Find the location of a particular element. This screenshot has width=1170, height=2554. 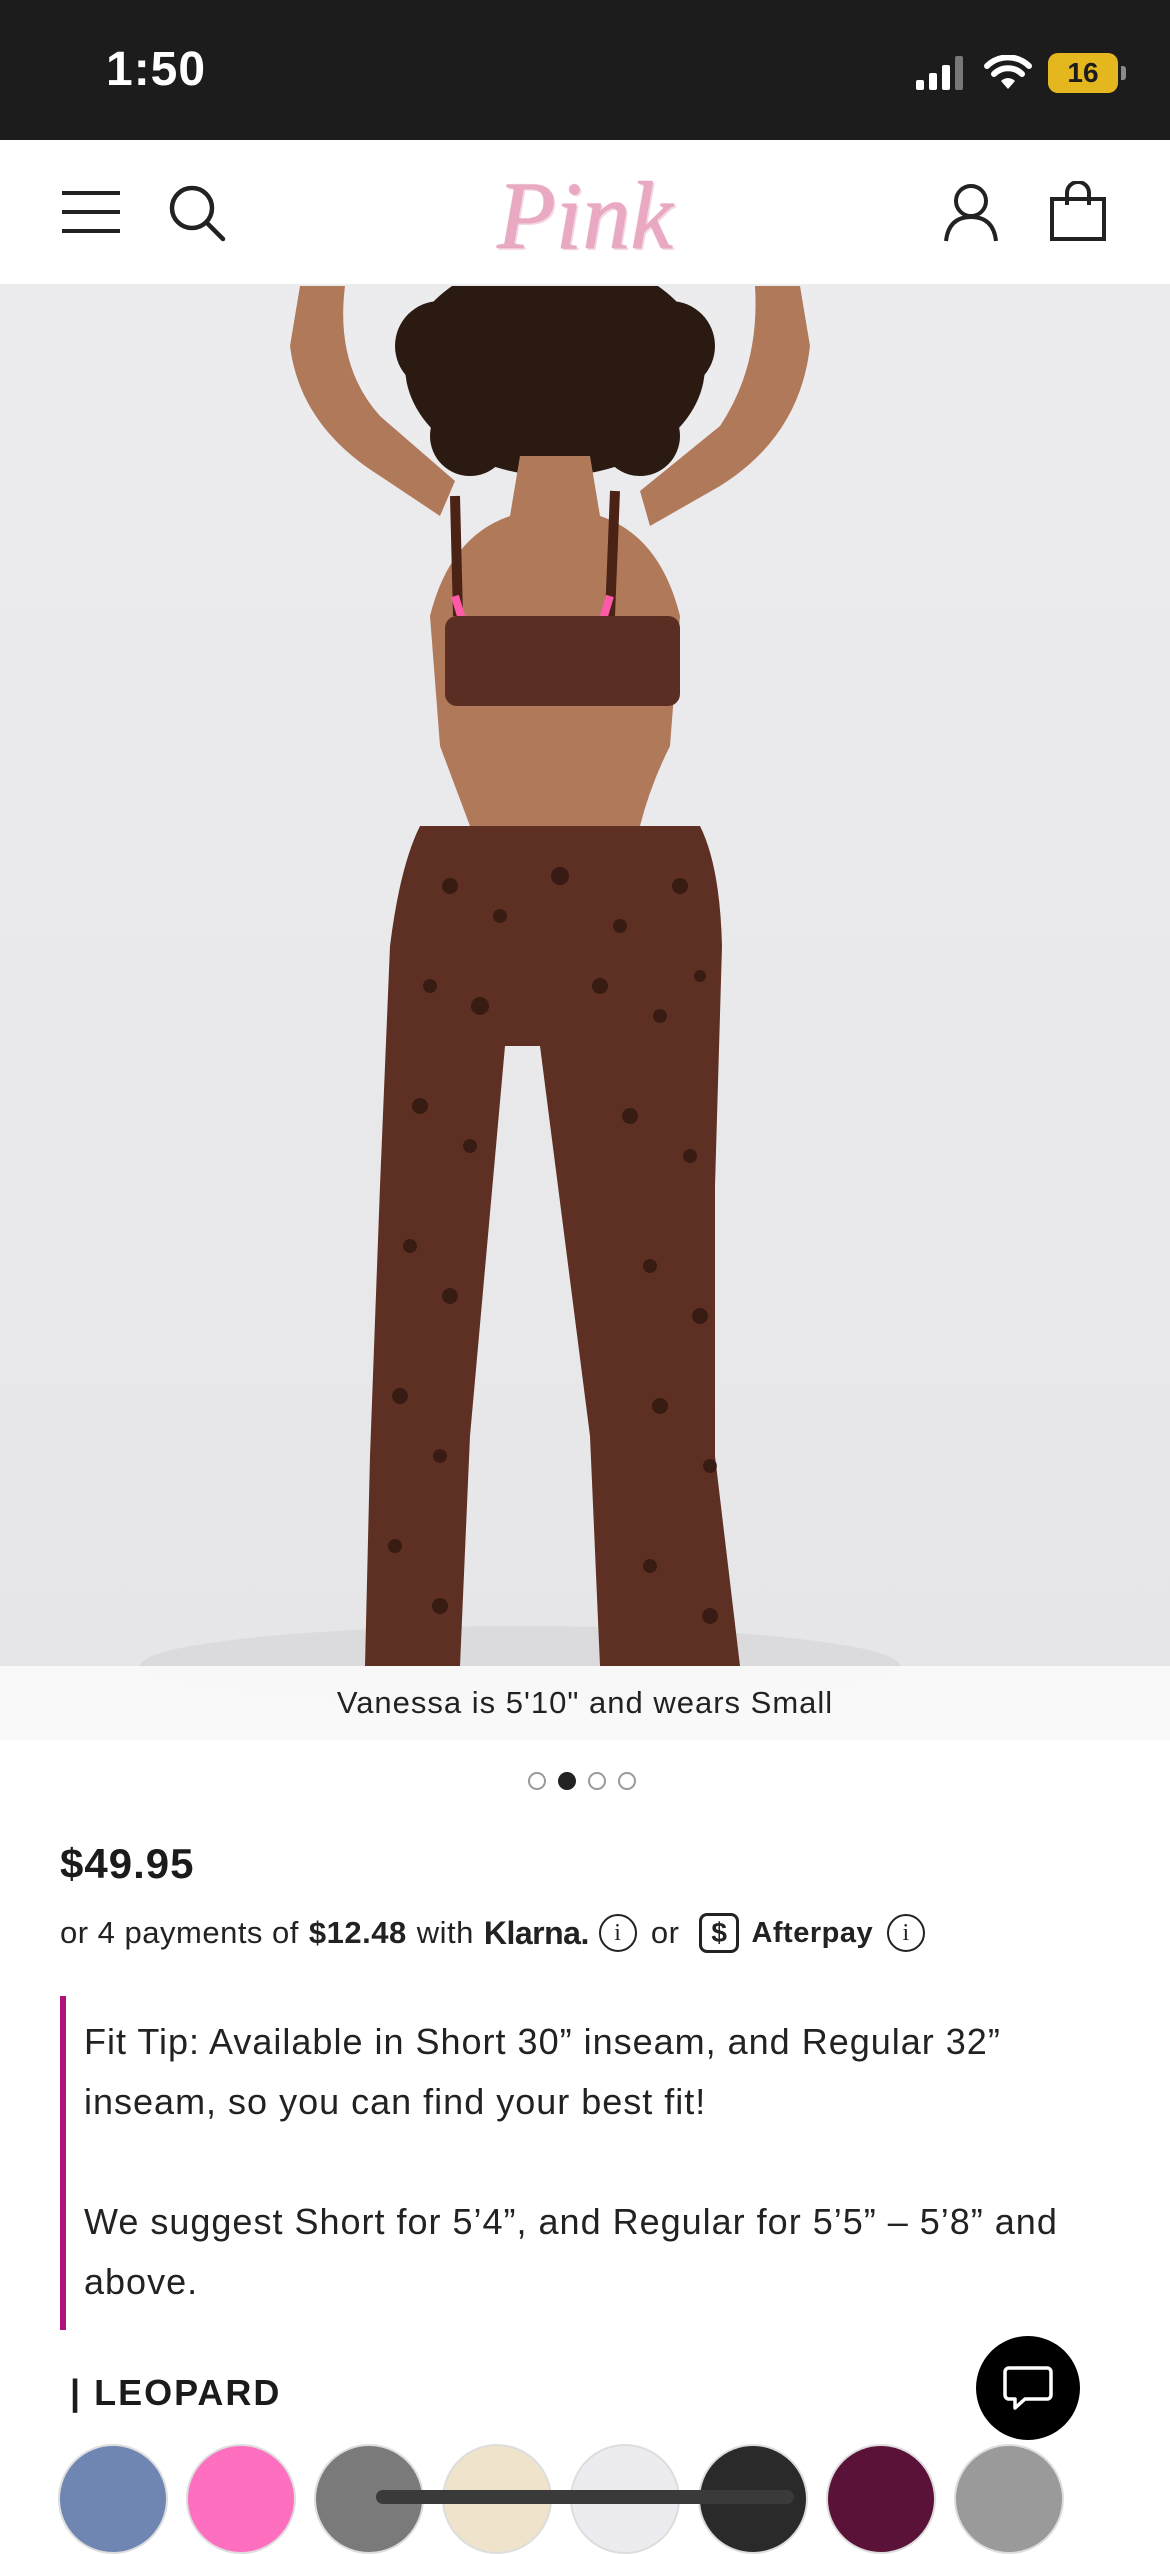

klarna-logo: Klarna. is located at coordinates (536, 1932).